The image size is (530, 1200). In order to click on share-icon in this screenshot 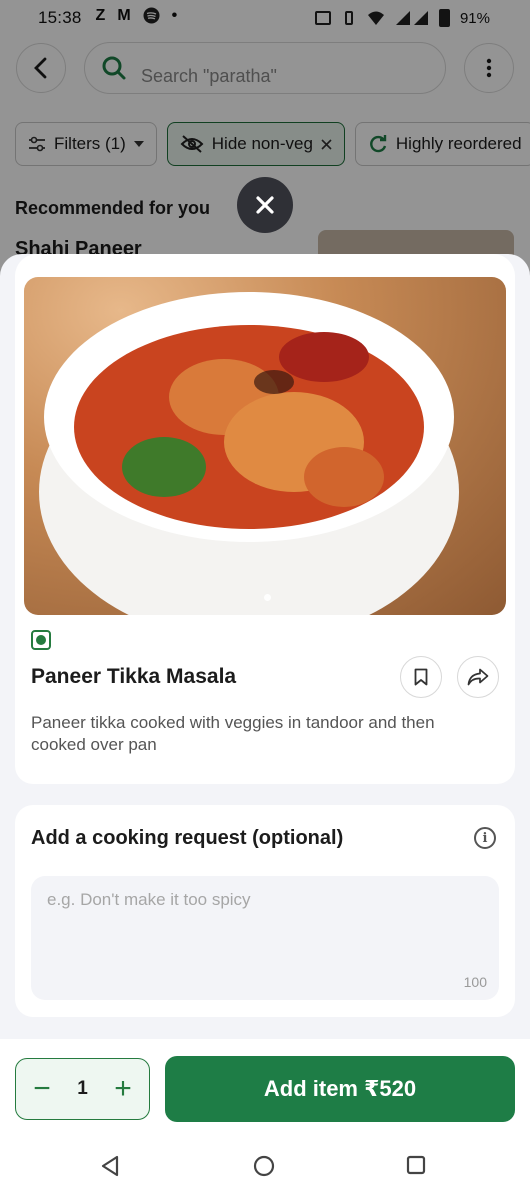, I will do `click(478, 677)`.